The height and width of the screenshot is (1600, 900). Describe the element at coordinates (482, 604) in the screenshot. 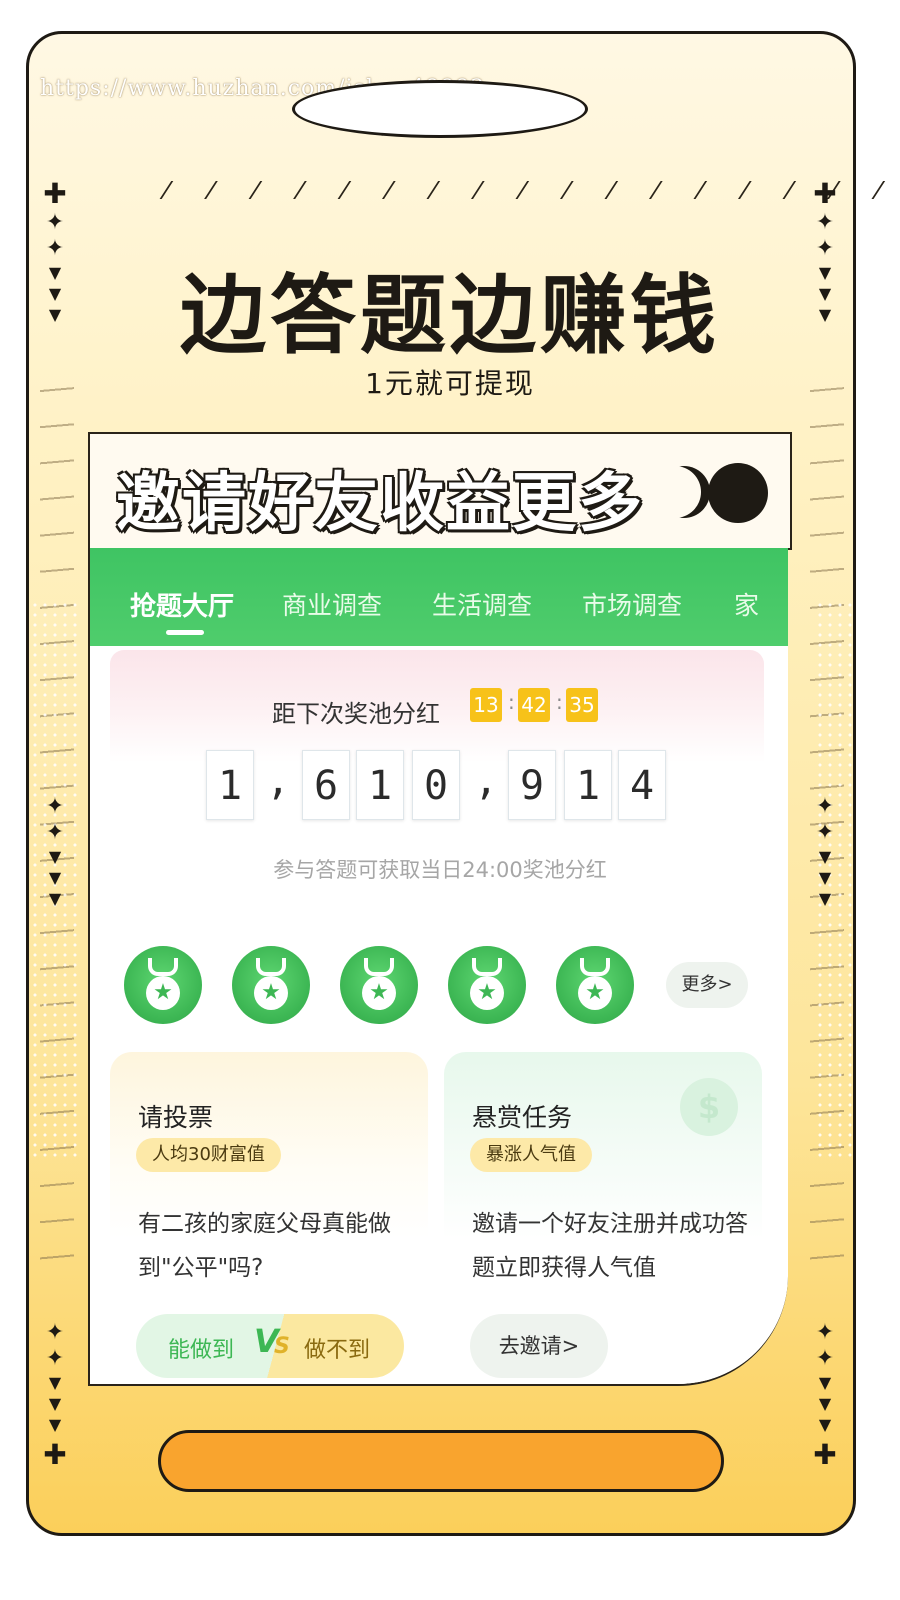

I see `tab-life-survey: 生活调查` at that location.